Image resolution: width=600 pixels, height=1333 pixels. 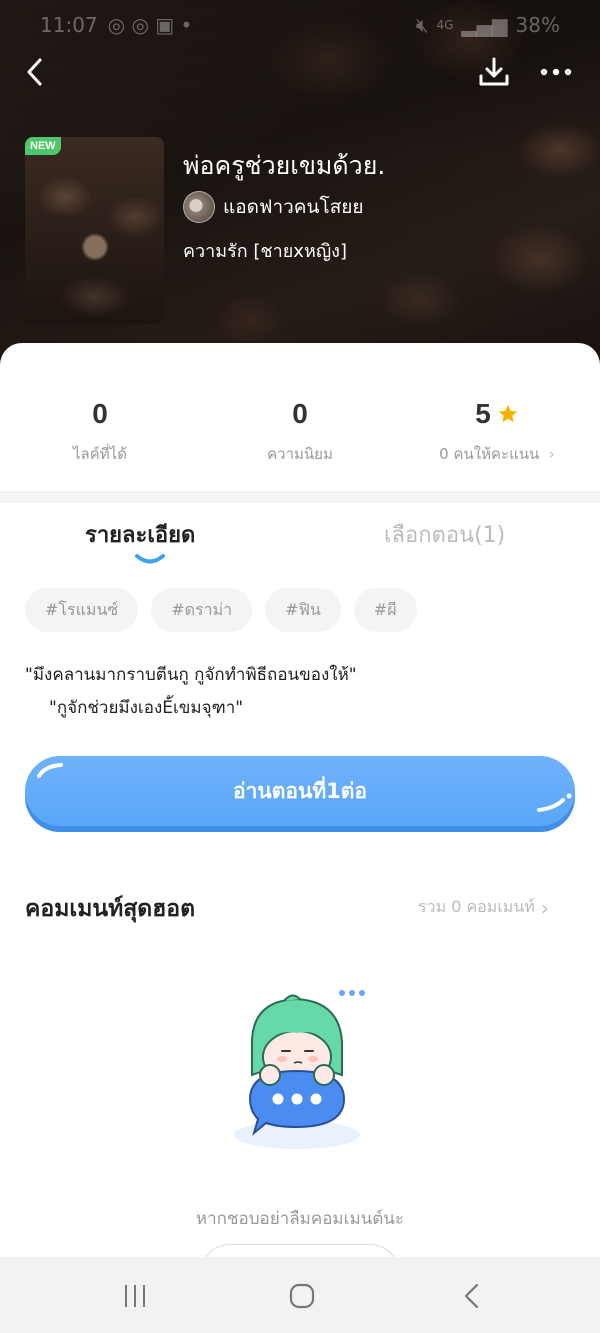 I want to click on recent-apps-icon, so click(x=135, y=1296).